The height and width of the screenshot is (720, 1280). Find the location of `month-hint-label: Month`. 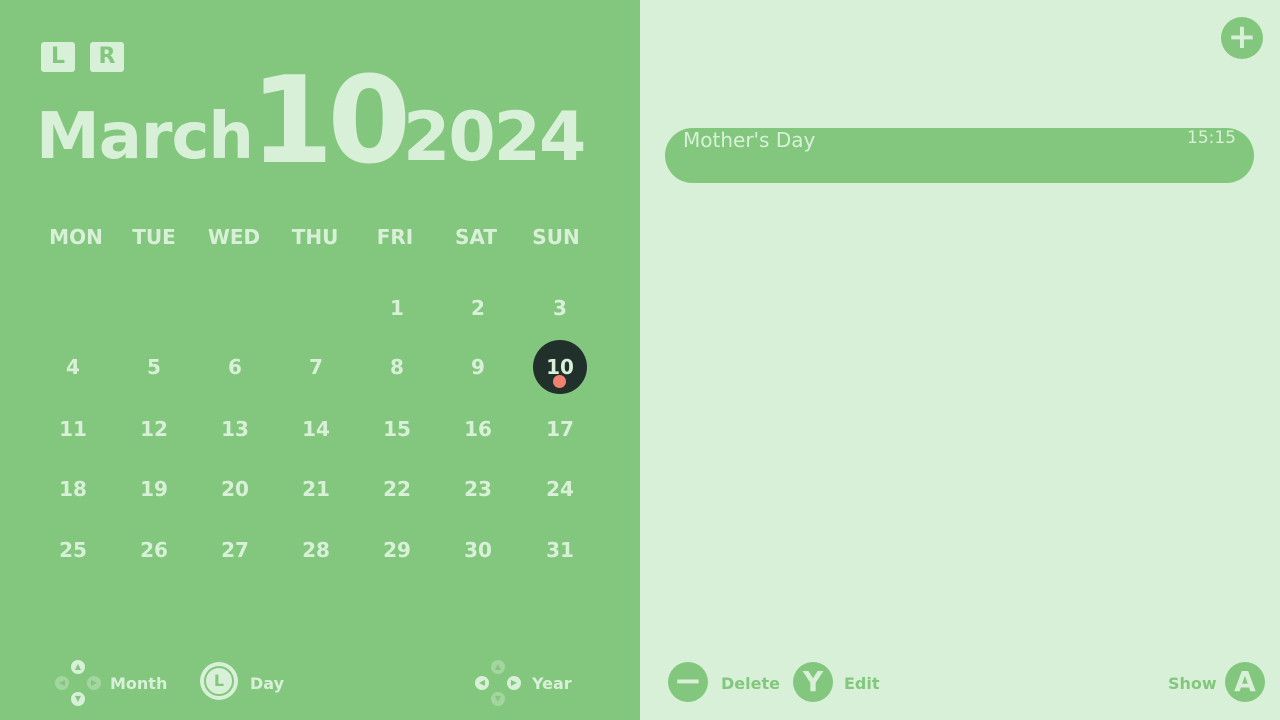

month-hint-label: Month is located at coordinates (139, 683).